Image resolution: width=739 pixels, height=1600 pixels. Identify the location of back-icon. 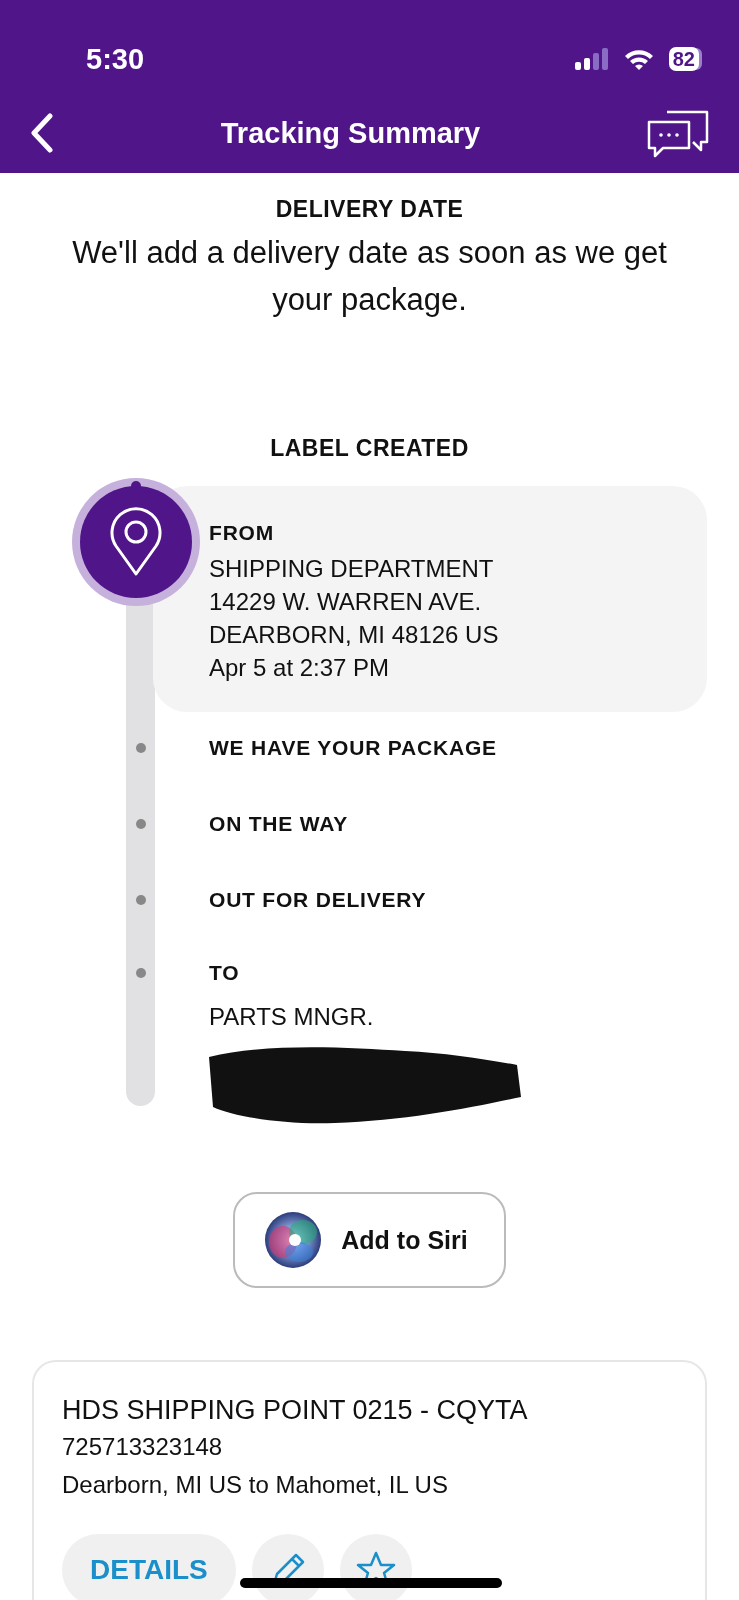
(42, 133).